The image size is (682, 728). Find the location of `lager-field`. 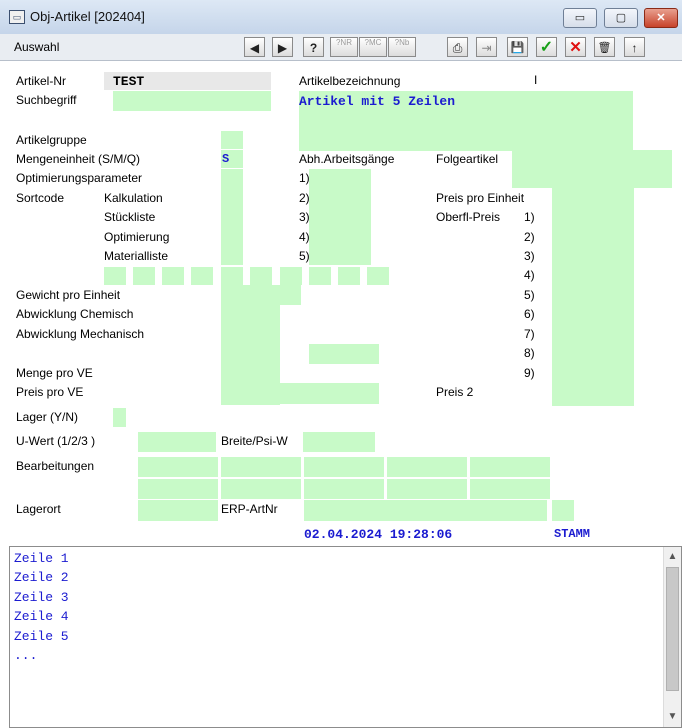

lager-field is located at coordinates (119, 417).